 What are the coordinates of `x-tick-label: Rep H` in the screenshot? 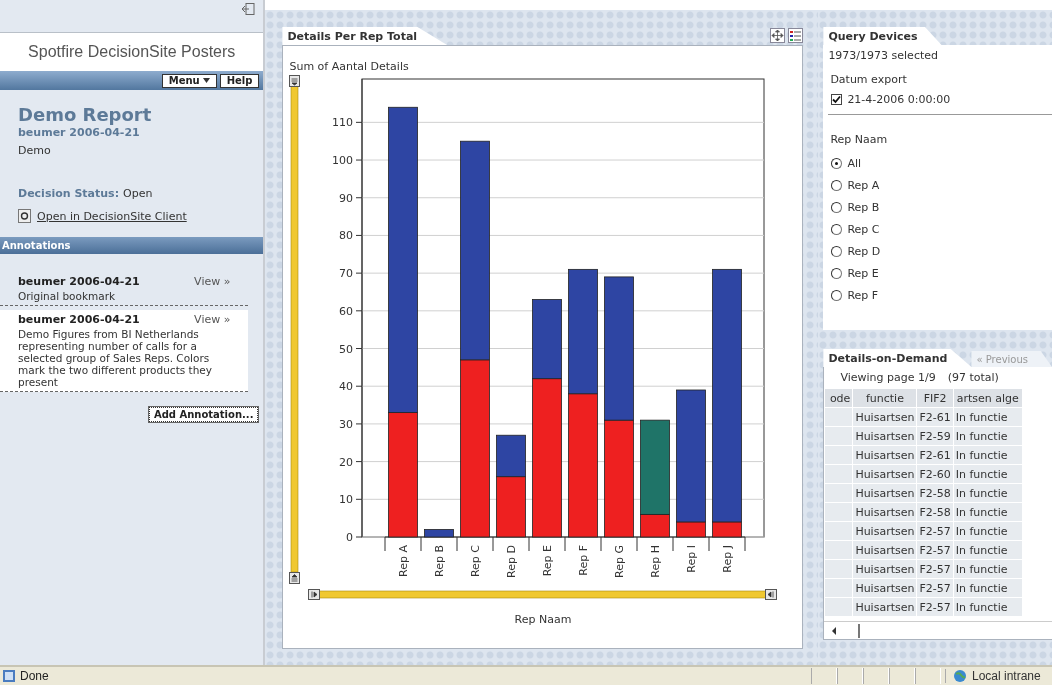 It's located at (656, 561).